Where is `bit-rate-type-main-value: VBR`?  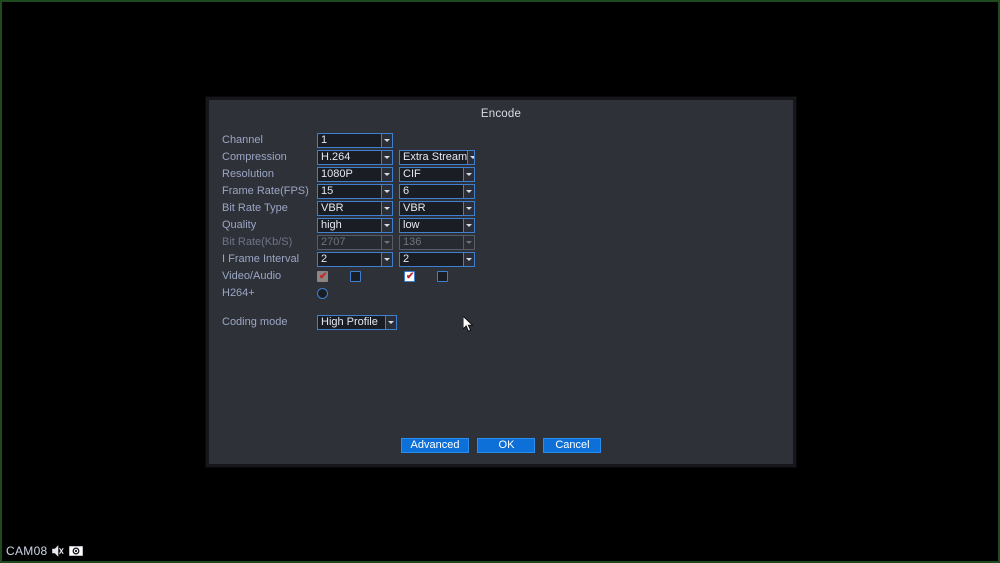 bit-rate-type-main-value: VBR is located at coordinates (332, 208).